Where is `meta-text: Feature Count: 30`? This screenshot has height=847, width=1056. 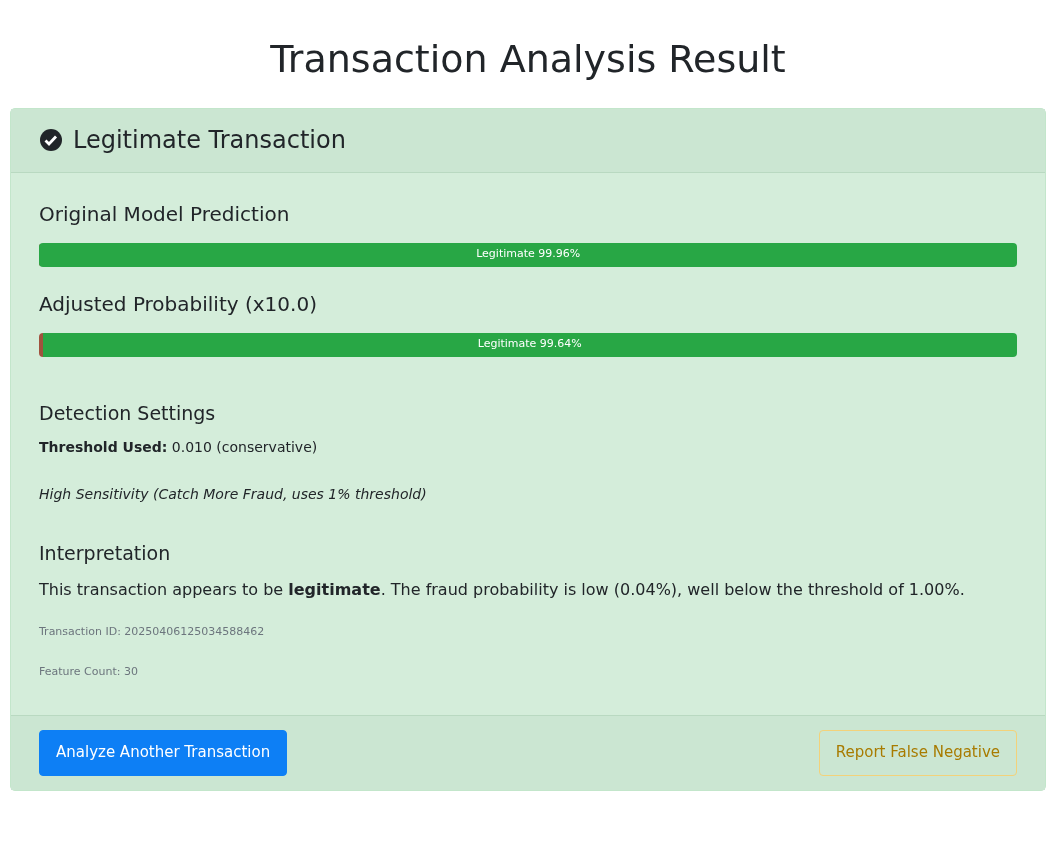 meta-text: Feature Count: 30 is located at coordinates (89, 672).